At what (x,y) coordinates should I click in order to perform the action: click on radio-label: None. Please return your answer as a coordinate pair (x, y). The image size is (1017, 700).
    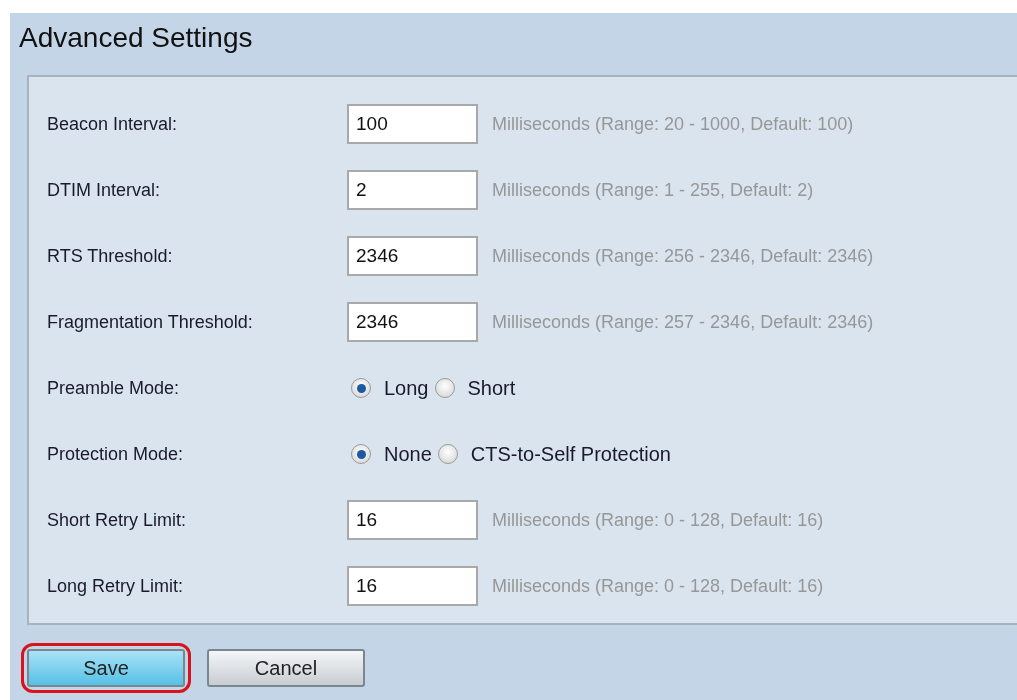
    Looking at the image, I should click on (408, 454).